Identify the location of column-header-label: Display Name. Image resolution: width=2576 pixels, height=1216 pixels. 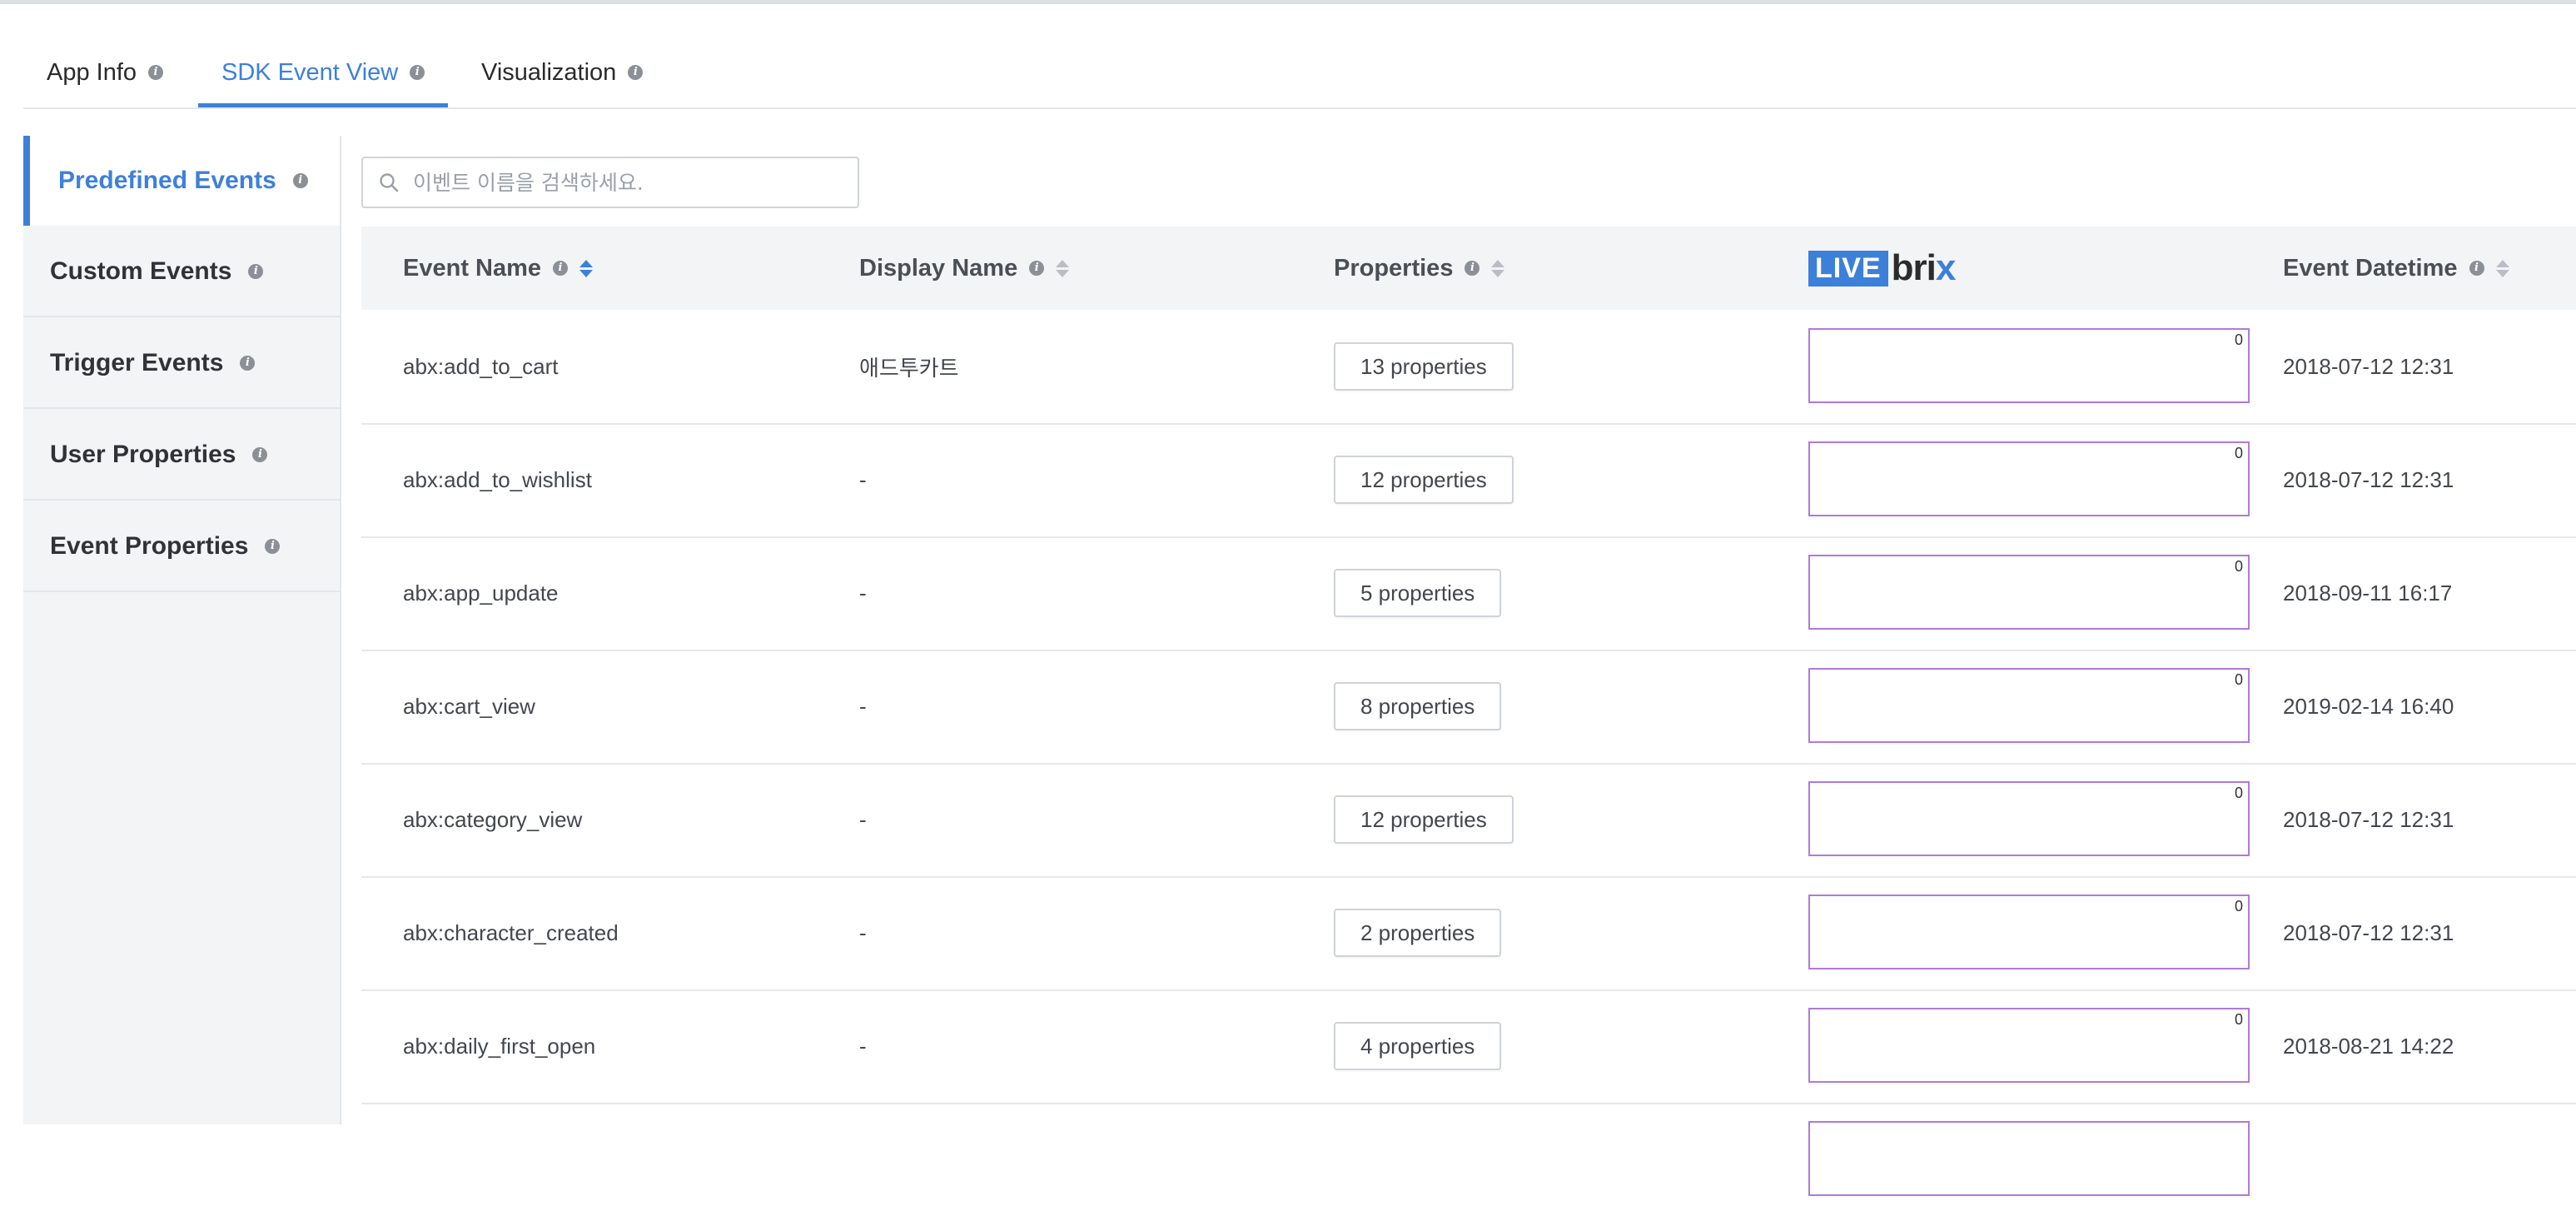
(938, 268).